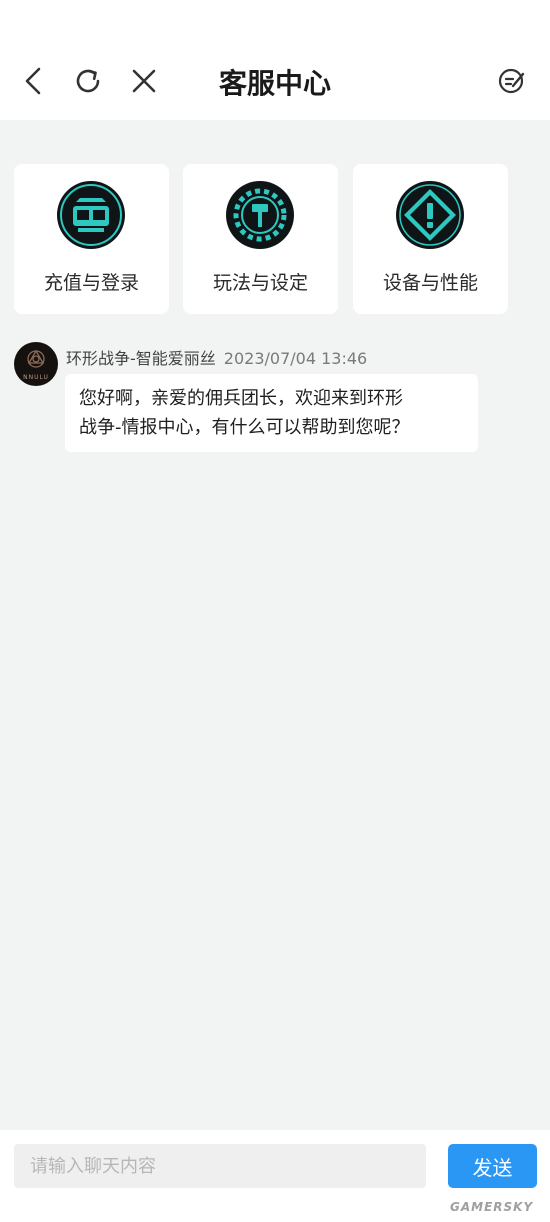 This screenshot has width=550, height=1222. What do you see at coordinates (492, 1166) in the screenshot?
I see `send-button: 发送` at bounding box center [492, 1166].